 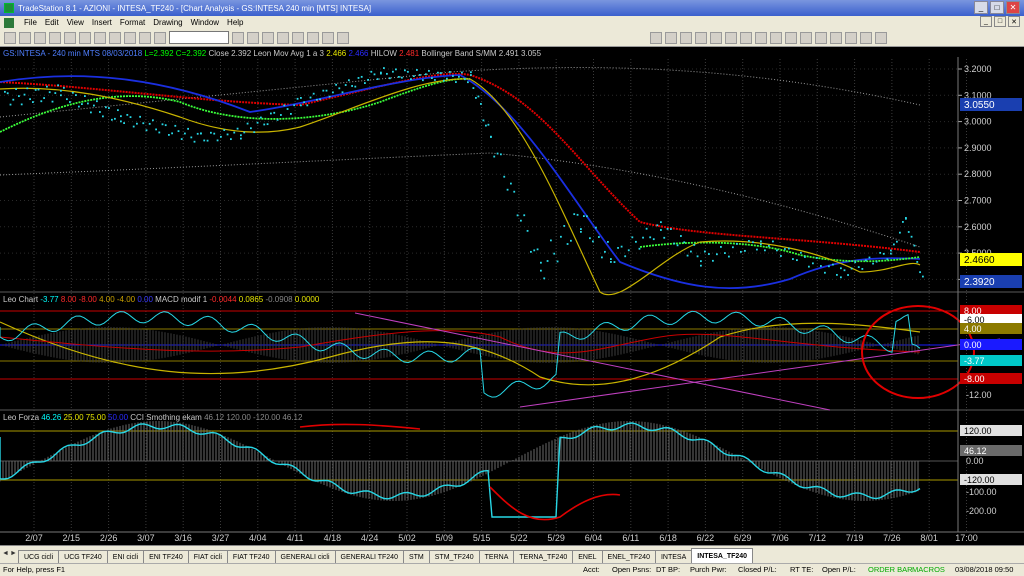 I want to click on status-order-bar: ORDER BAR, so click(x=890, y=569).